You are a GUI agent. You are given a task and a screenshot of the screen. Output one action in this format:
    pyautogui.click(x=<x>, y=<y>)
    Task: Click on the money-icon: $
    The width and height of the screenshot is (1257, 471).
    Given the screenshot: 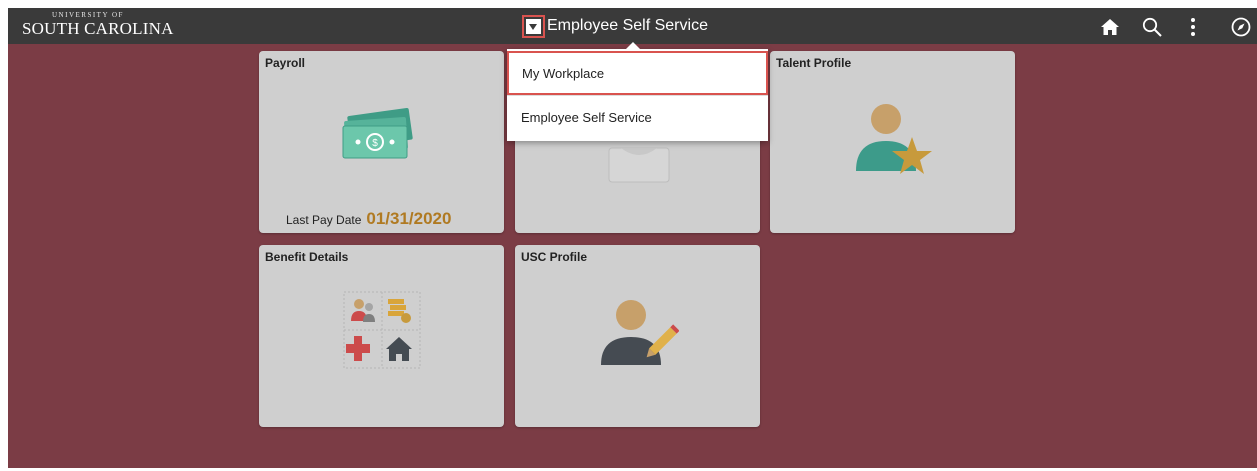 What is the action you would take?
    pyautogui.click(x=379, y=136)
    